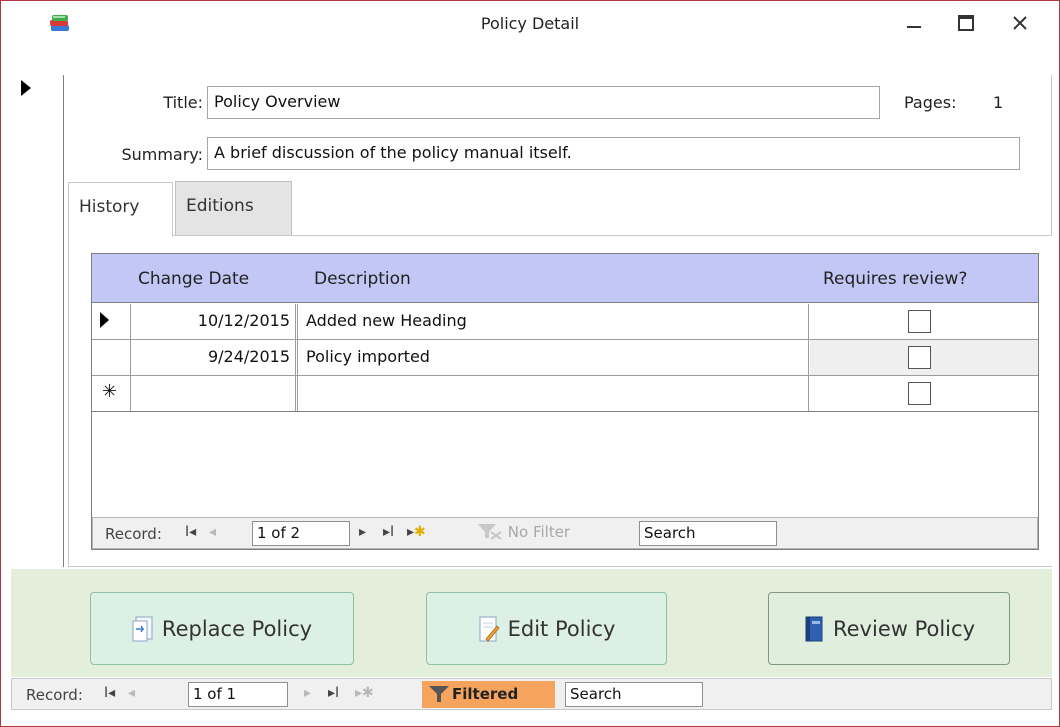  What do you see at coordinates (530, 23) in the screenshot?
I see `title-bar: Policy Detail` at bounding box center [530, 23].